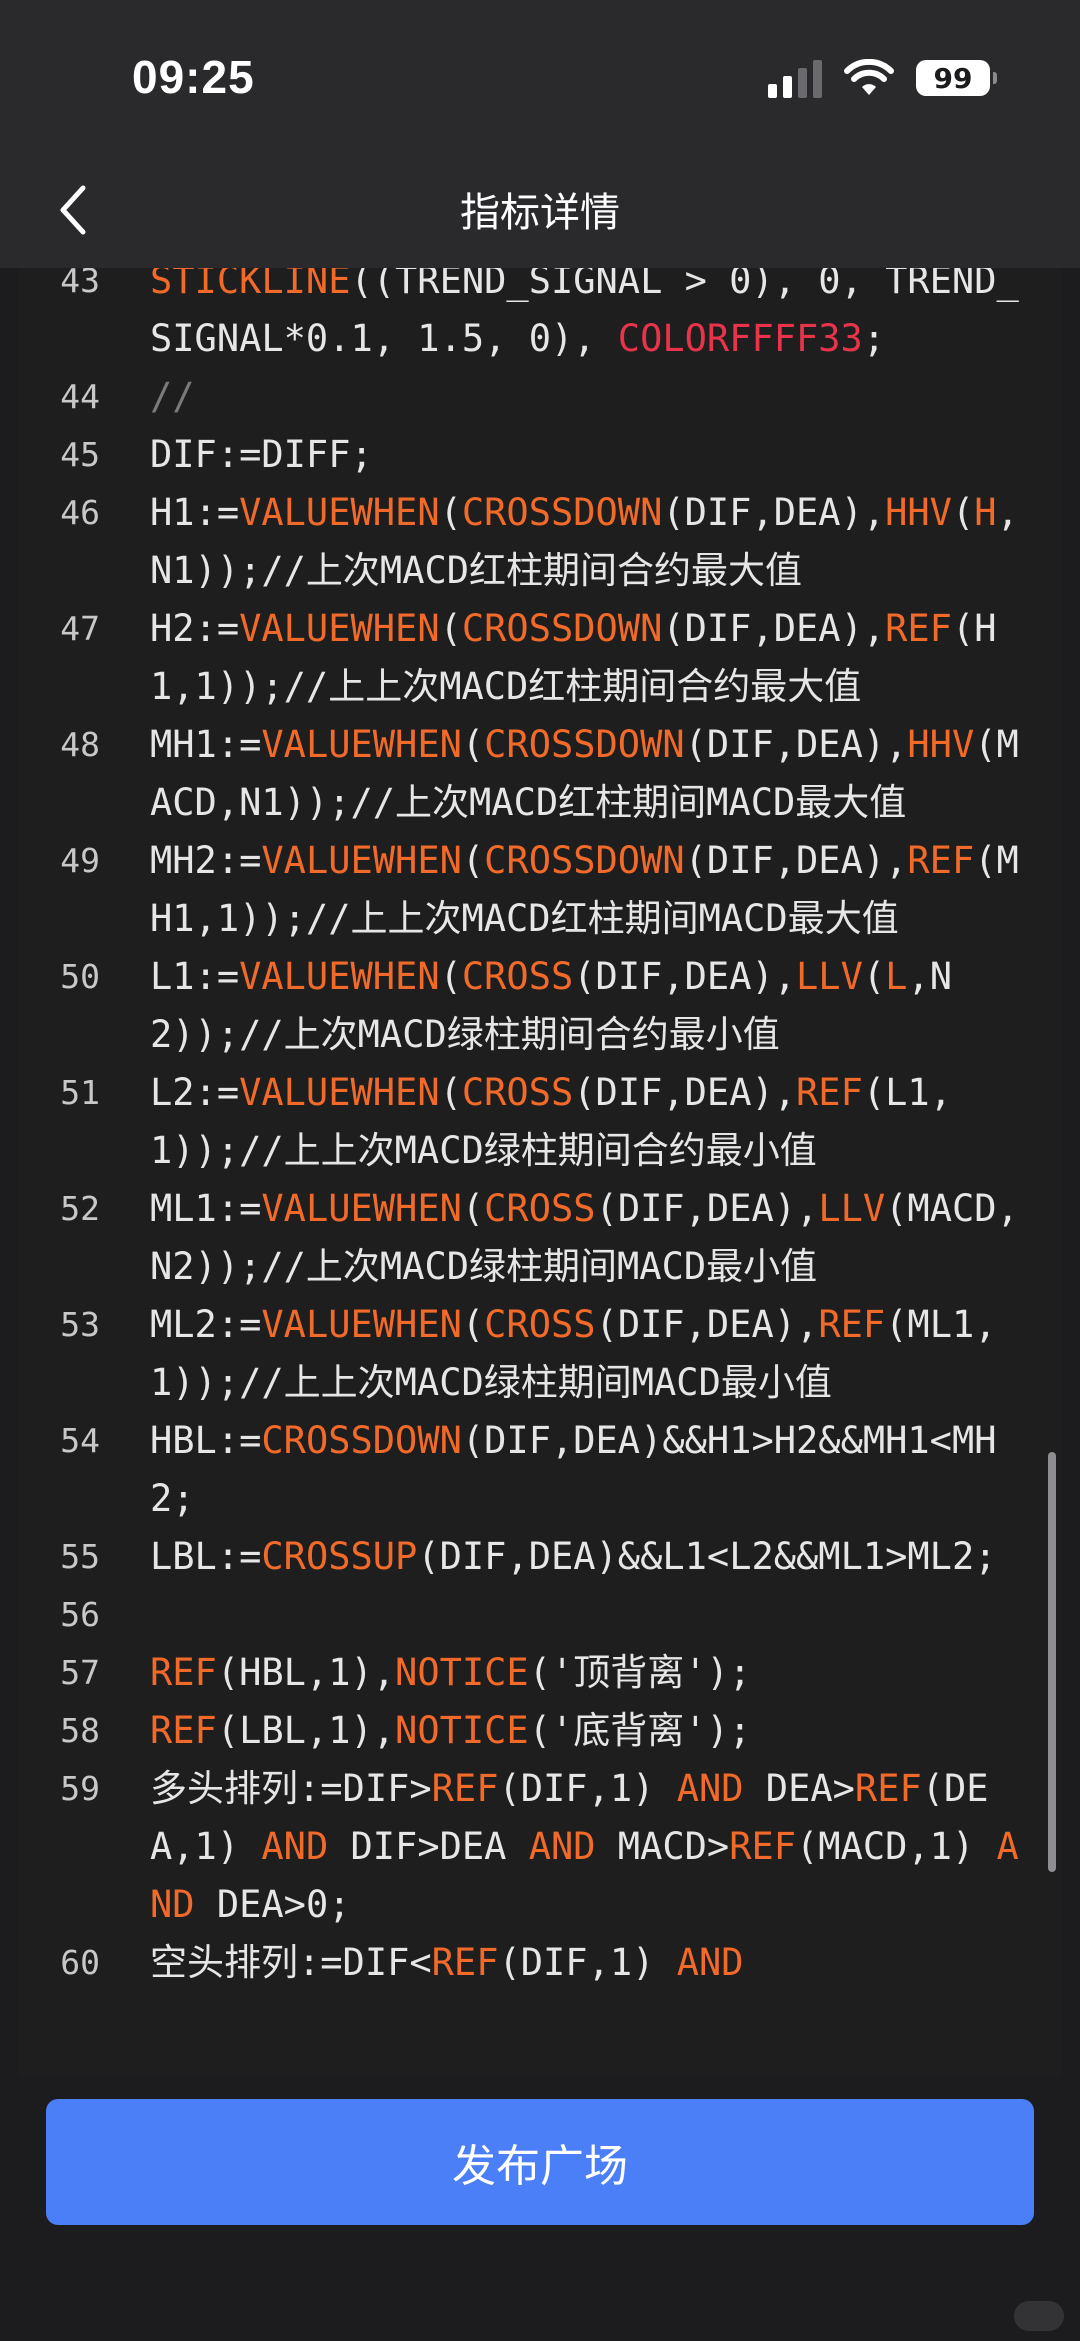 This screenshot has height=2341, width=1080. What do you see at coordinates (540, 2162) in the screenshot?
I see `publish-button: 发布广场` at bounding box center [540, 2162].